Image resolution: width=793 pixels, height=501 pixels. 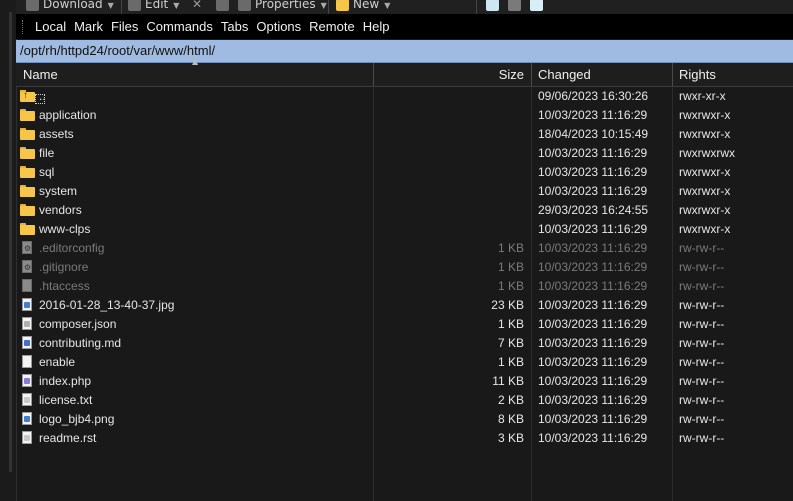 What do you see at coordinates (363, 6) in the screenshot?
I see `new-button: New ▼` at bounding box center [363, 6].